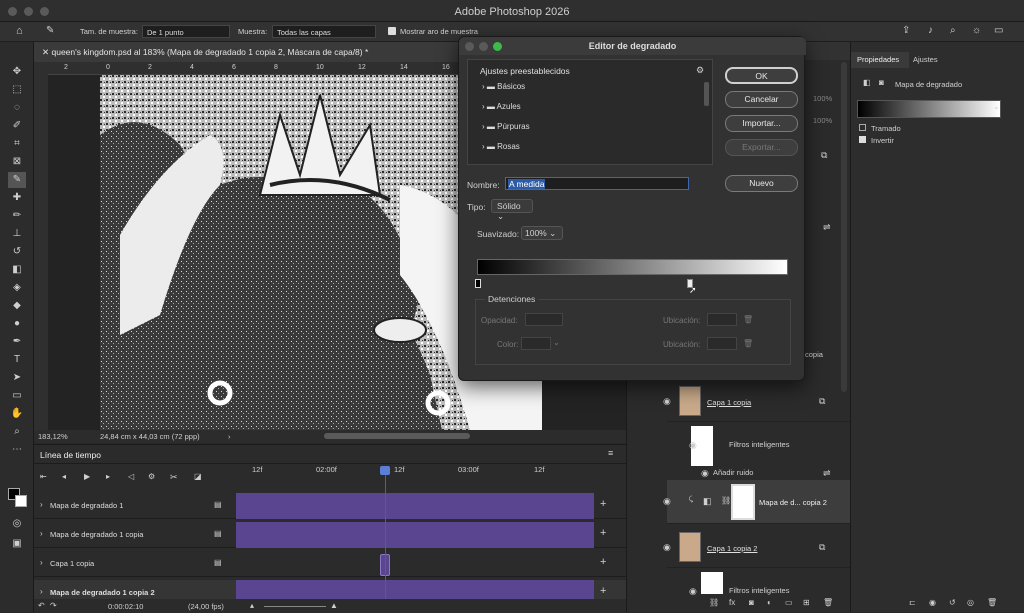 The image size is (1024, 613). Describe the element at coordinates (714, 602) in the screenshot. I see `link-layers-icon: ⛓` at that location.